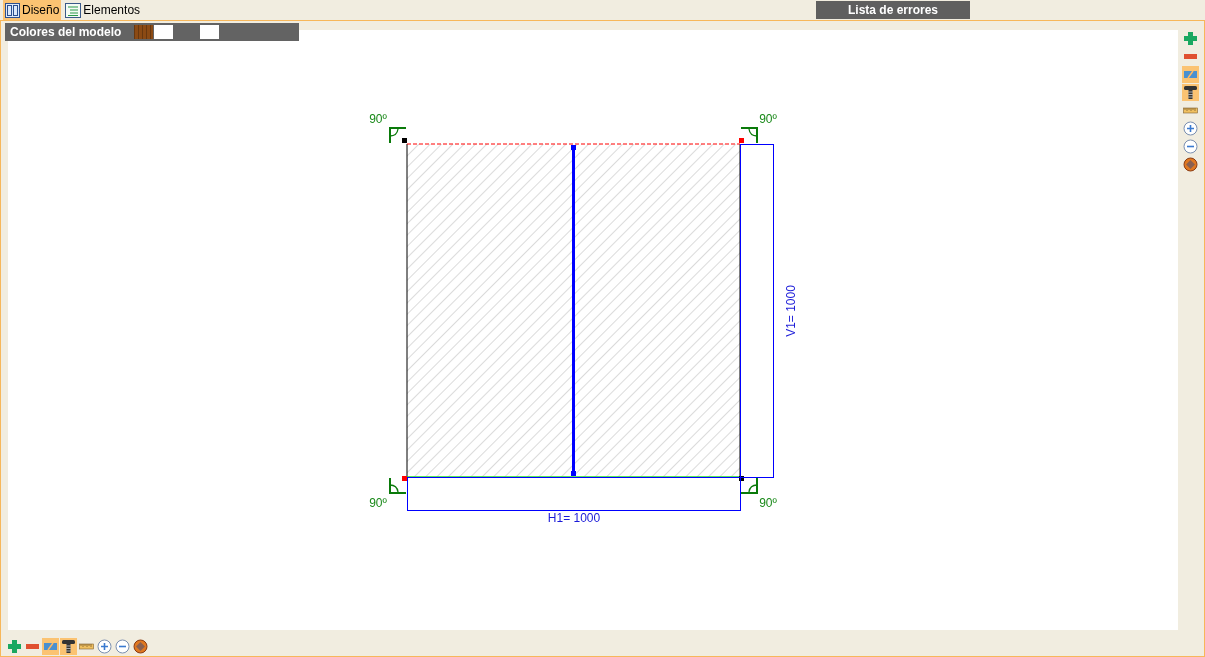 The image size is (1205, 657). What do you see at coordinates (574, 518) in the screenshot?
I see `horizontal-dimension-label: H1= 1000` at bounding box center [574, 518].